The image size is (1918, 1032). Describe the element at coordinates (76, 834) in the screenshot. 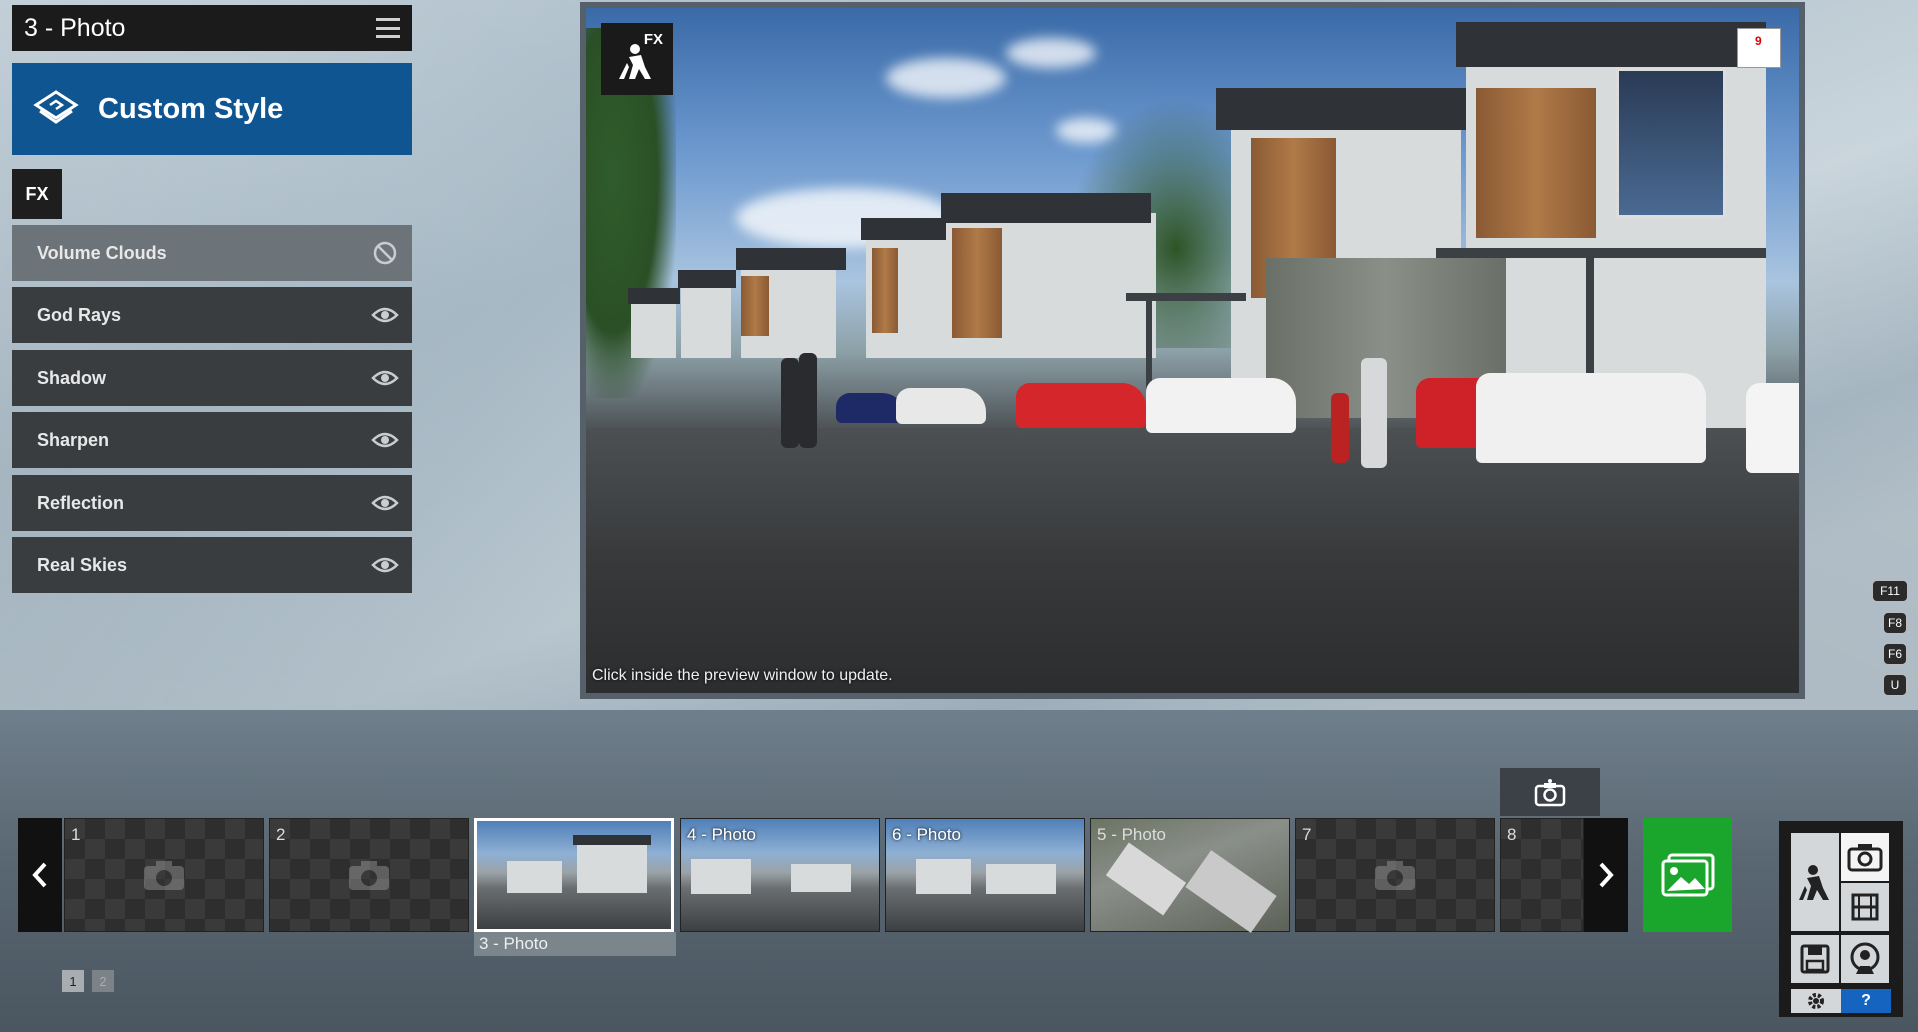

I see `thumbnail-number: 1` at that location.